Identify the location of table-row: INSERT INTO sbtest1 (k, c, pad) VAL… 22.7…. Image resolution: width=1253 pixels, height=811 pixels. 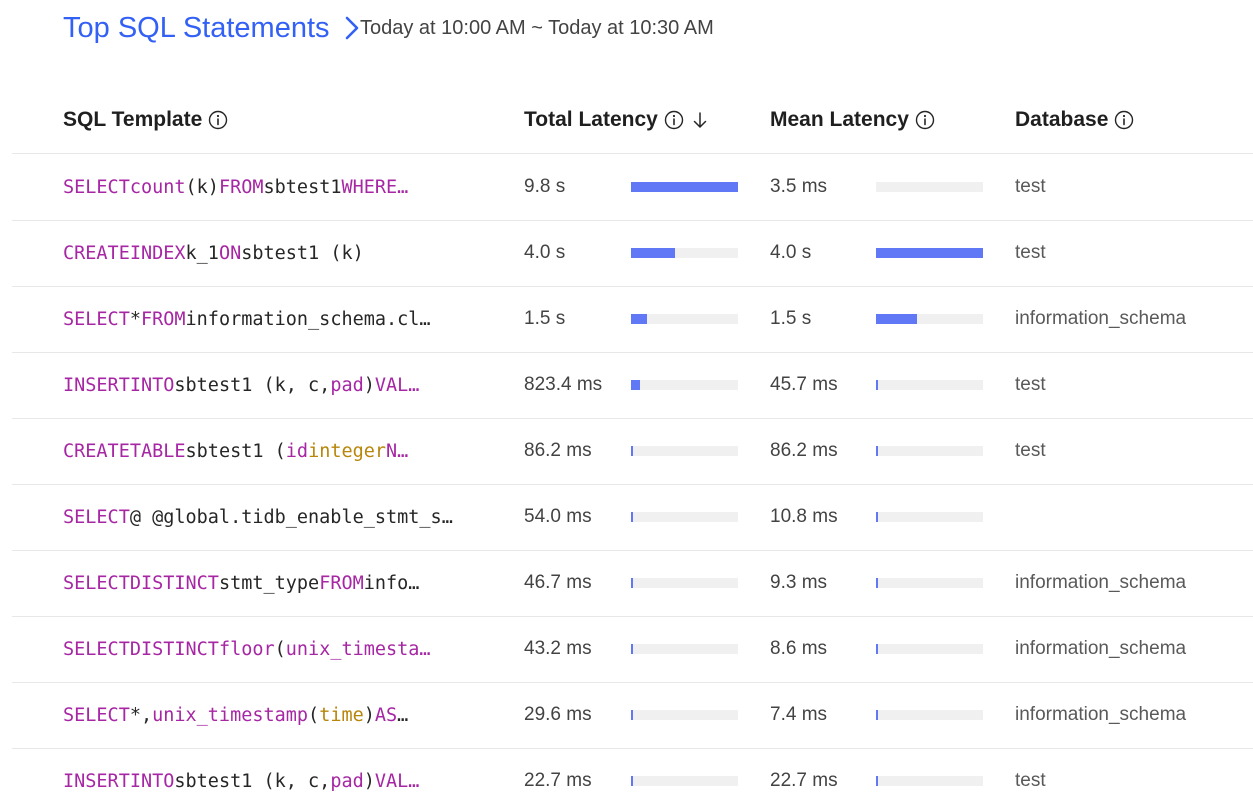
(626, 779).